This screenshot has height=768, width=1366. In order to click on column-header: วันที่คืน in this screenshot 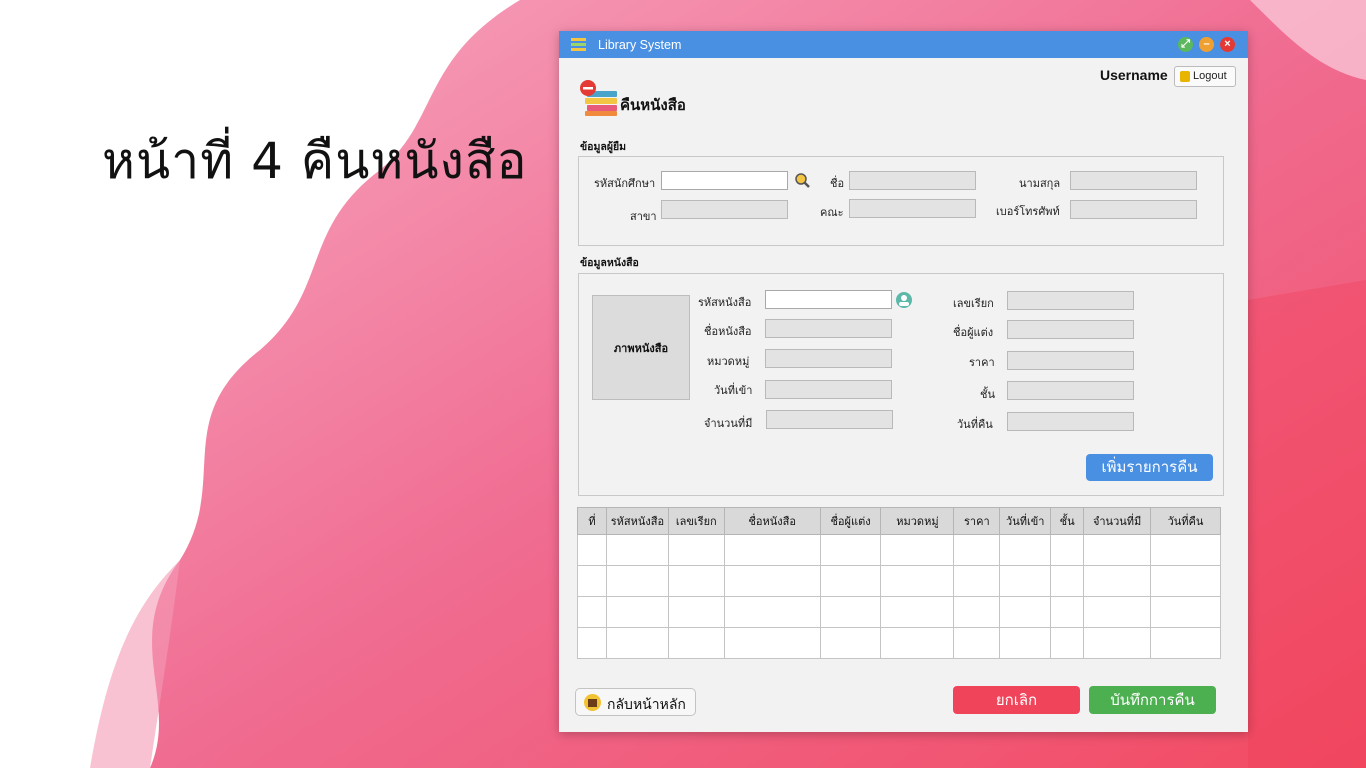, I will do `click(1185, 521)`.